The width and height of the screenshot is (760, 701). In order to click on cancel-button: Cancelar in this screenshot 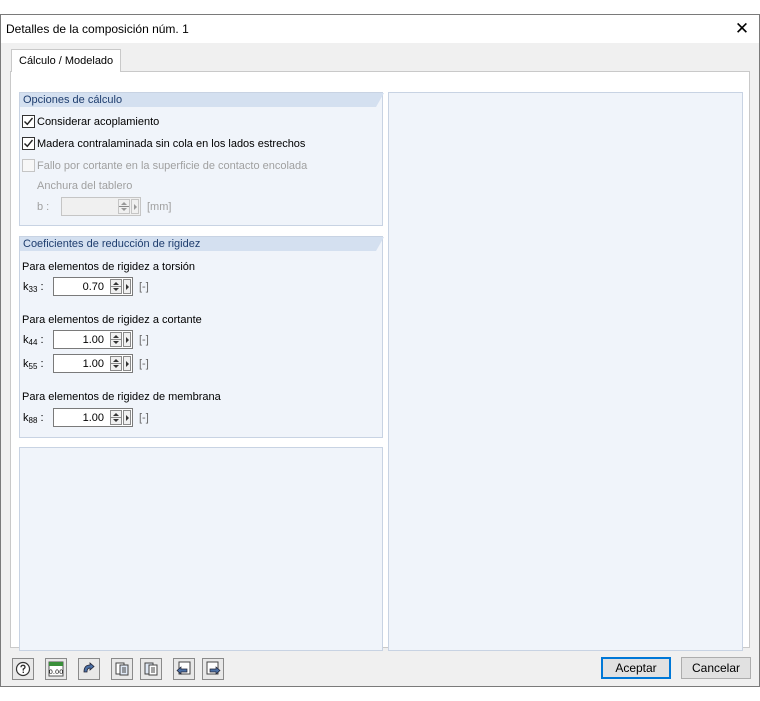, I will do `click(716, 668)`.